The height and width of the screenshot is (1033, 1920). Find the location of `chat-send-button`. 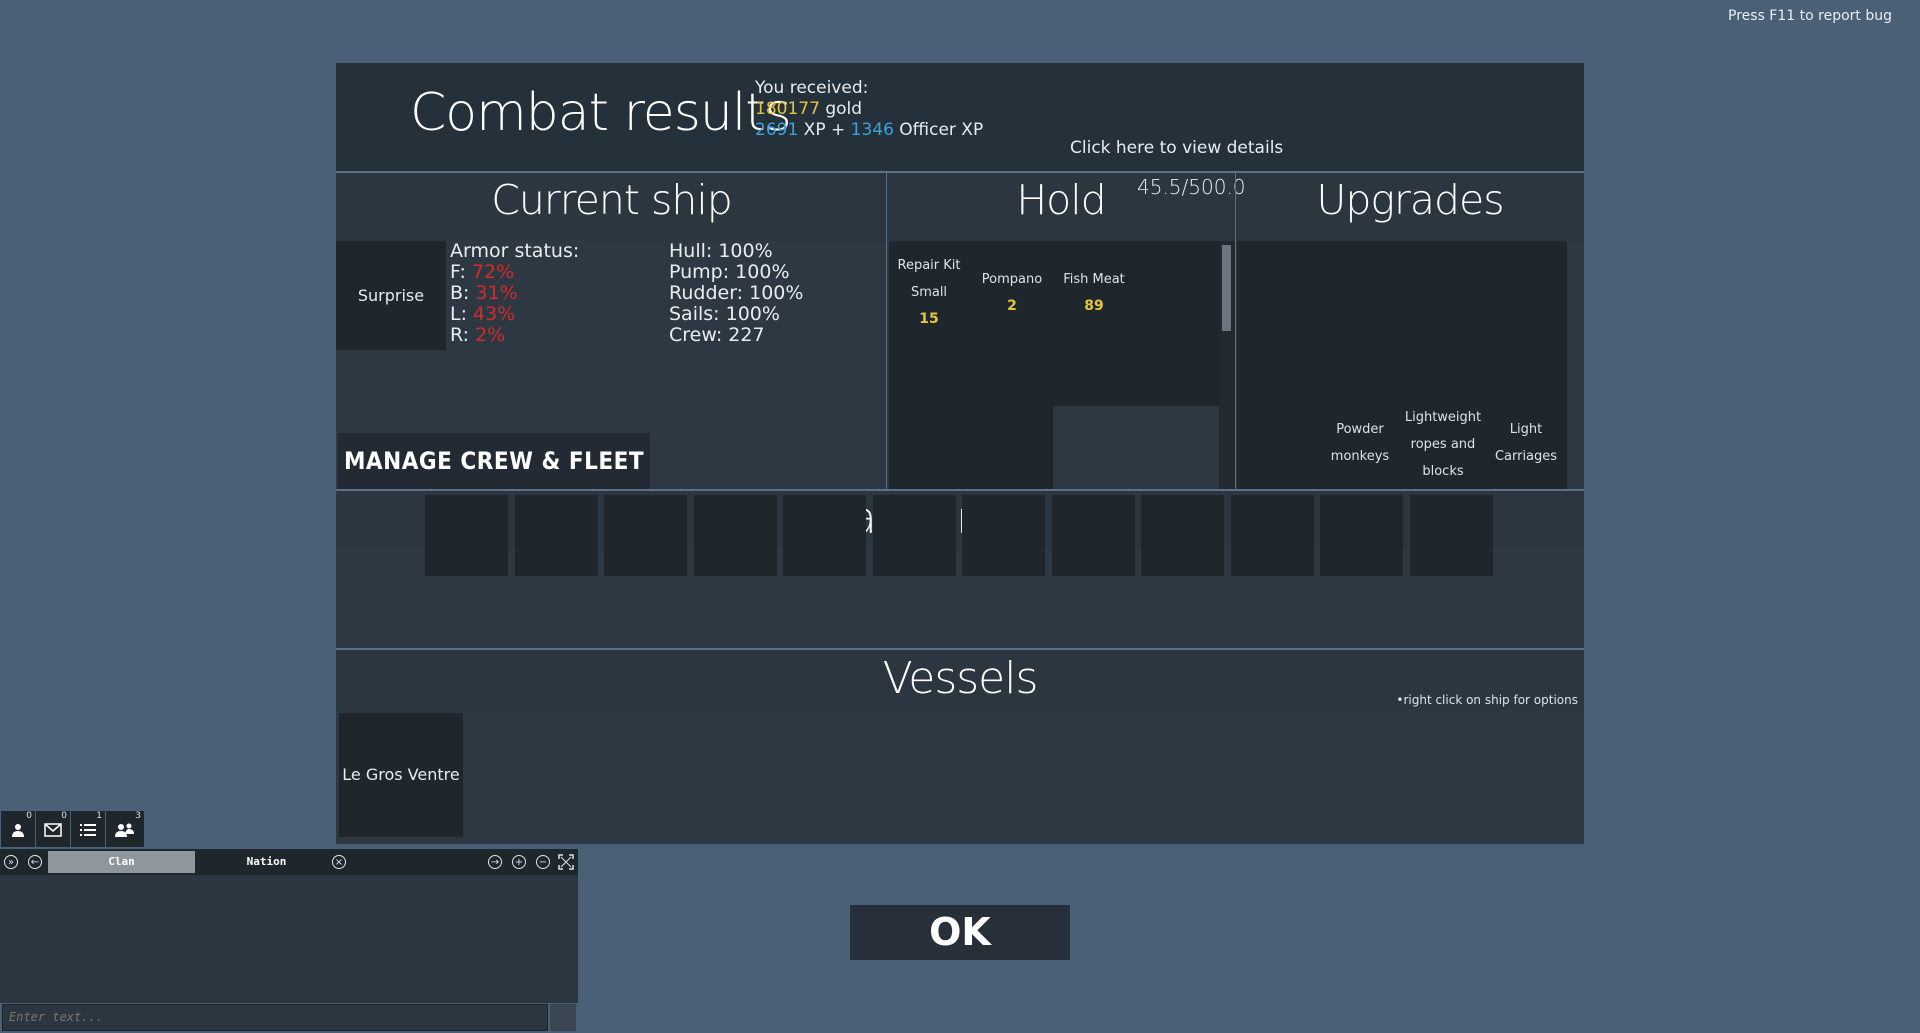

chat-send-button is located at coordinates (563, 1017).